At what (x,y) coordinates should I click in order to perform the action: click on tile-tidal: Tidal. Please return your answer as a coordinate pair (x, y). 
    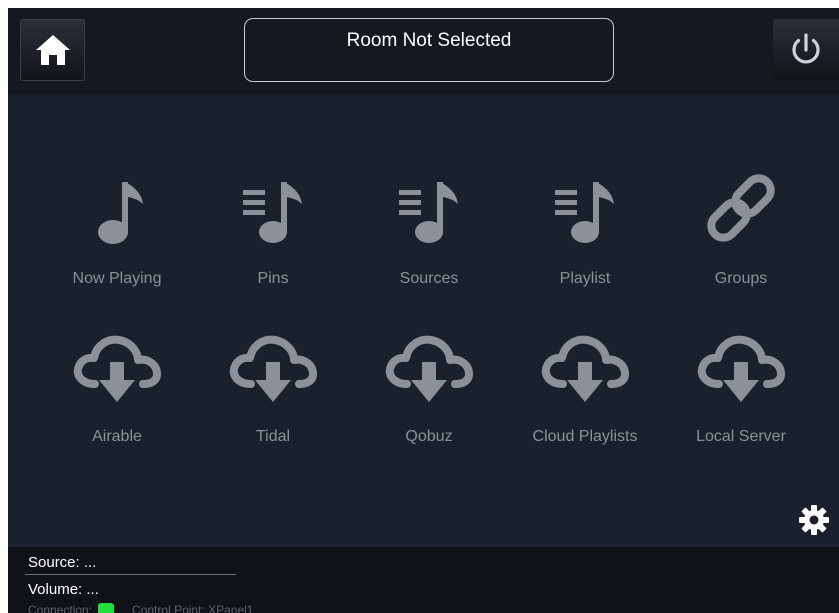
    Looking at the image, I should click on (273, 383).